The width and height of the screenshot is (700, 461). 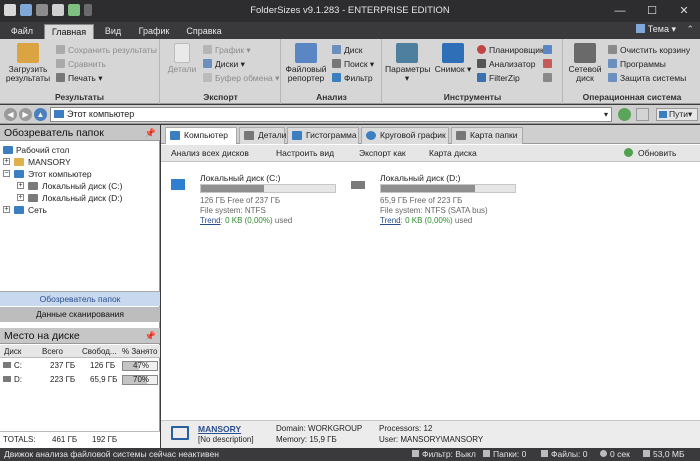 What do you see at coordinates (331, 114) in the screenshot?
I see `address-input: Этот компьютер ▾` at bounding box center [331, 114].